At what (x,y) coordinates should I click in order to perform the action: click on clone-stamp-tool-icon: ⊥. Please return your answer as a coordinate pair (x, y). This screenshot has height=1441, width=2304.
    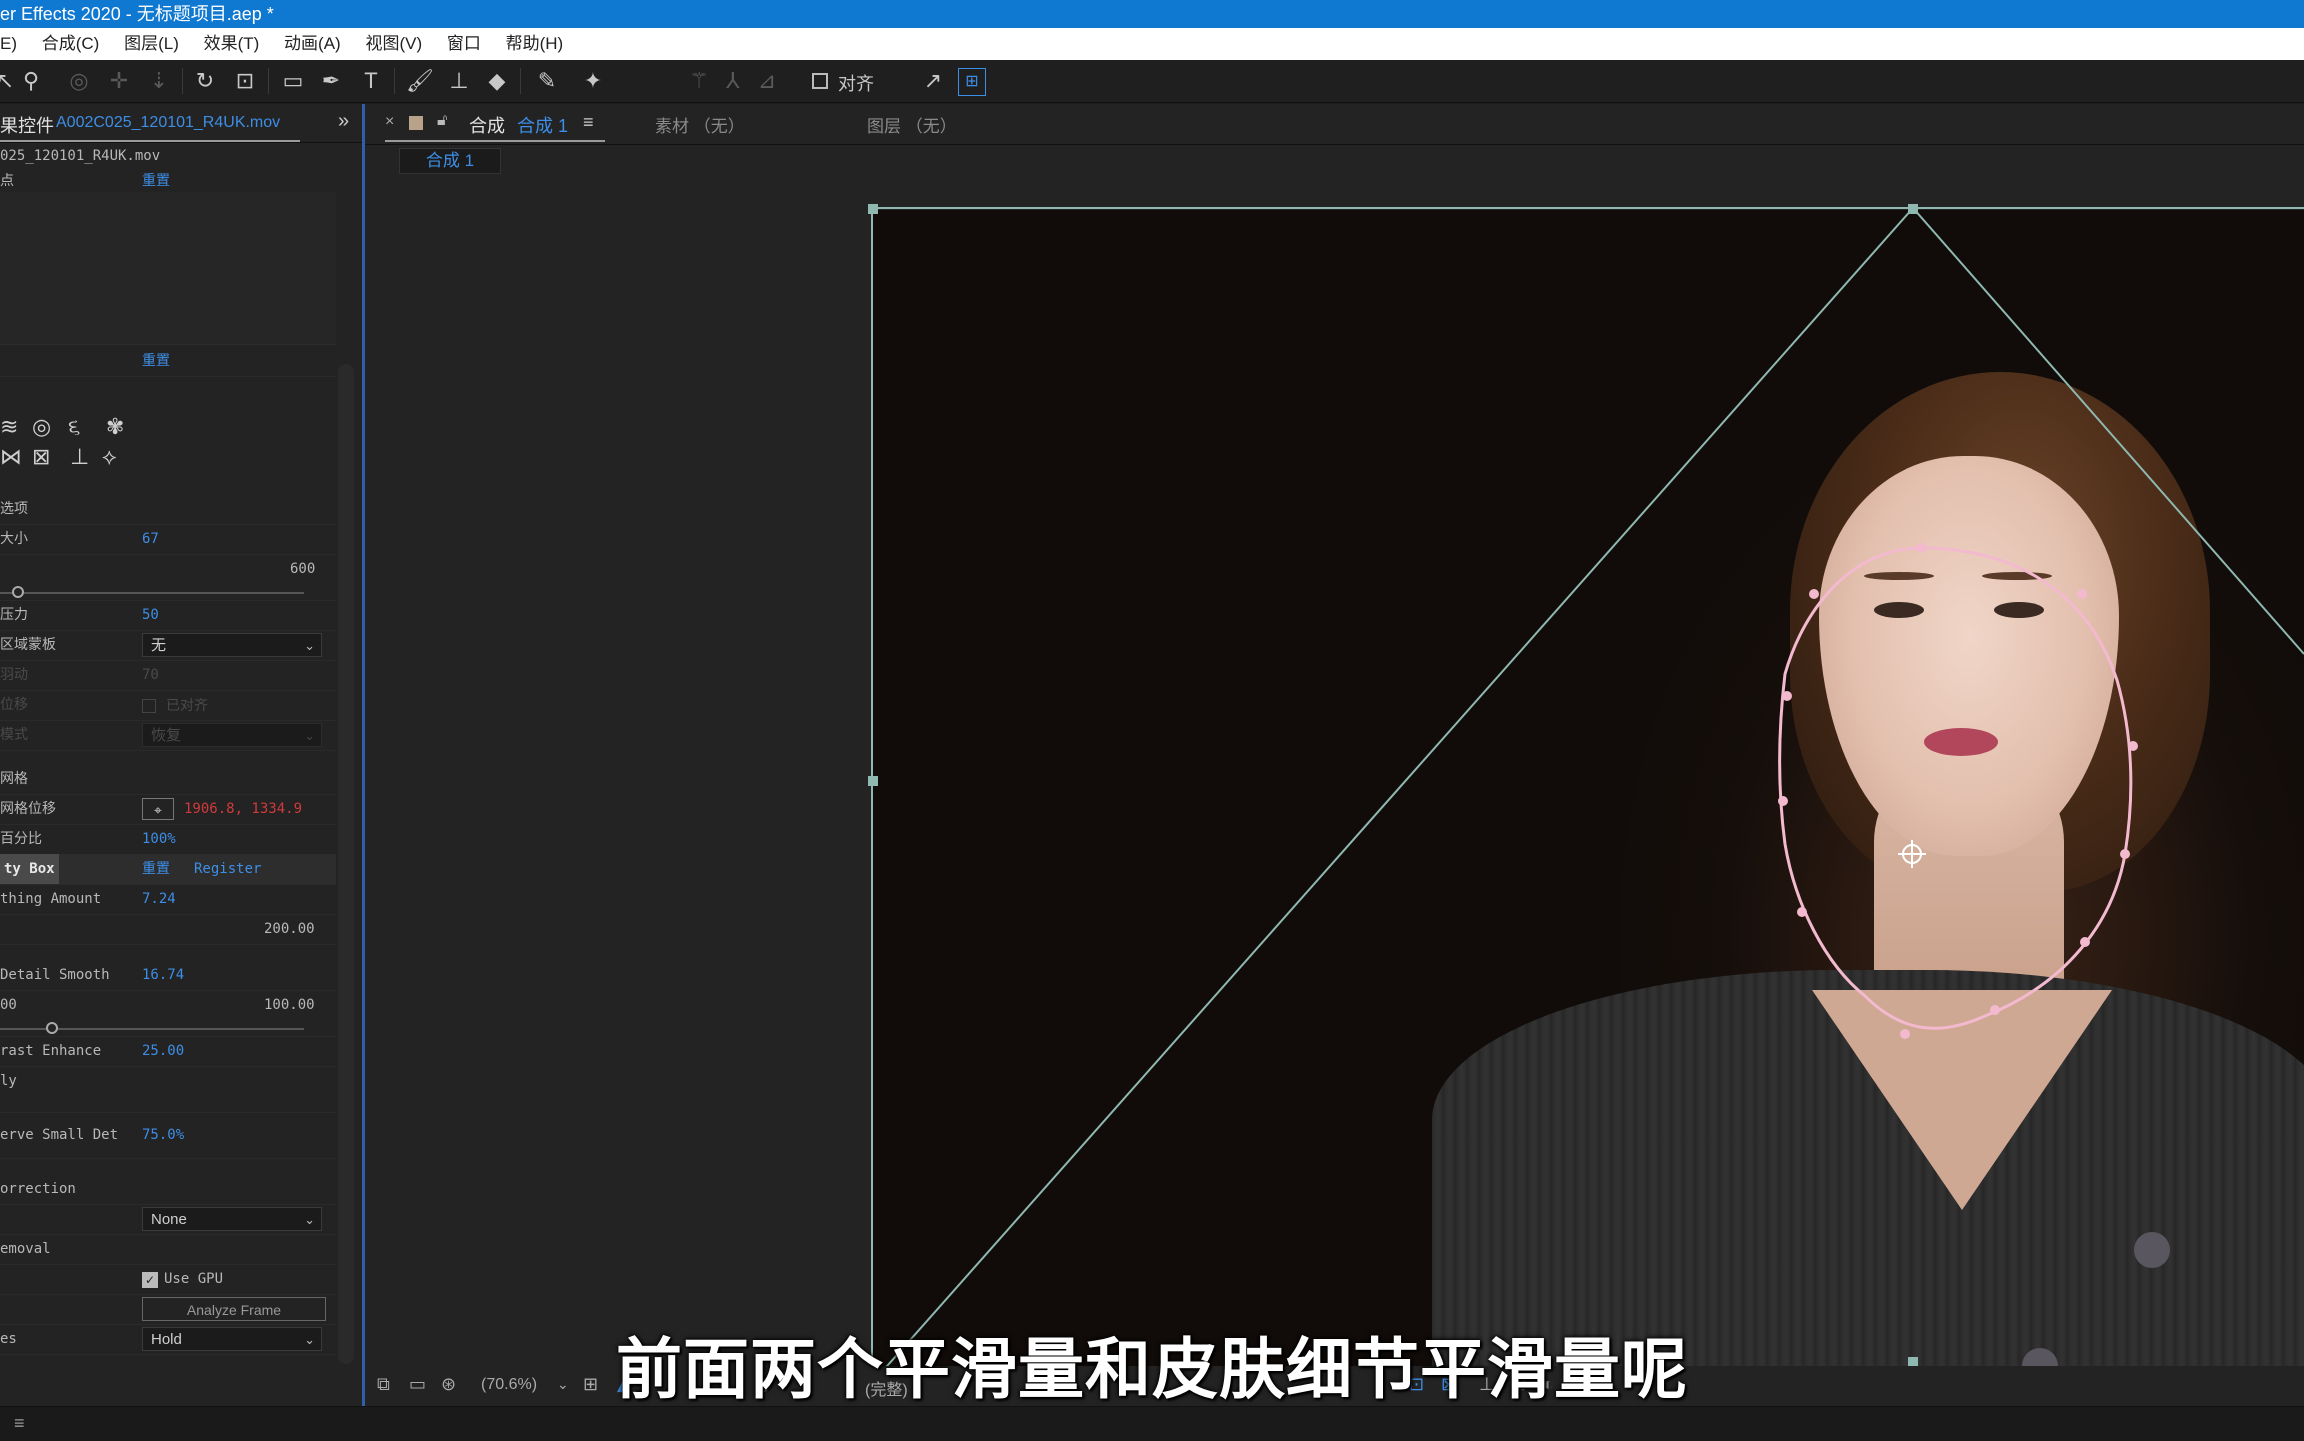
    Looking at the image, I should click on (459, 81).